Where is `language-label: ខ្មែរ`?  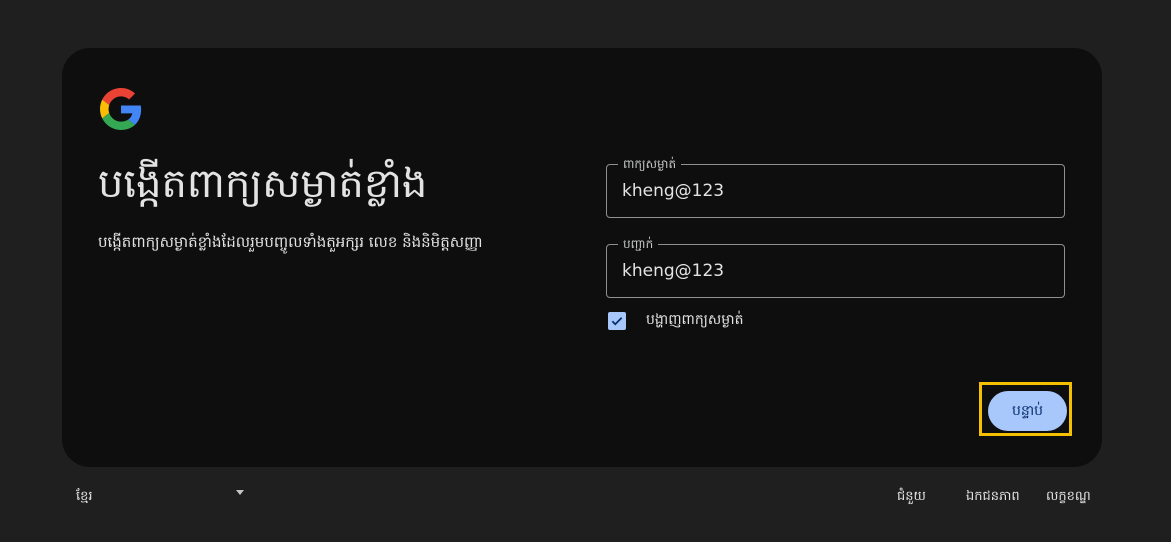
language-label: ខ្មែរ is located at coordinates (84, 496).